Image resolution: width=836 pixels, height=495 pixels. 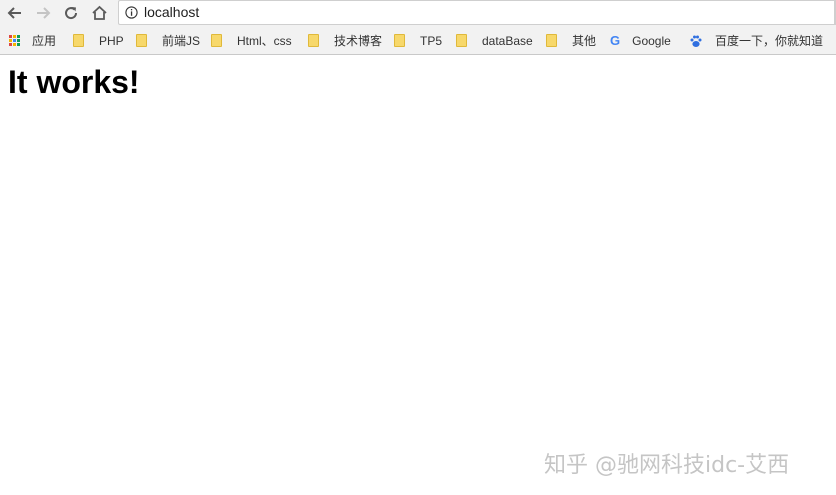 What do you see at coordinates (696, 41) in the screenshot?
I see `baidu-paw-icon` at bounding box center [696, 41].